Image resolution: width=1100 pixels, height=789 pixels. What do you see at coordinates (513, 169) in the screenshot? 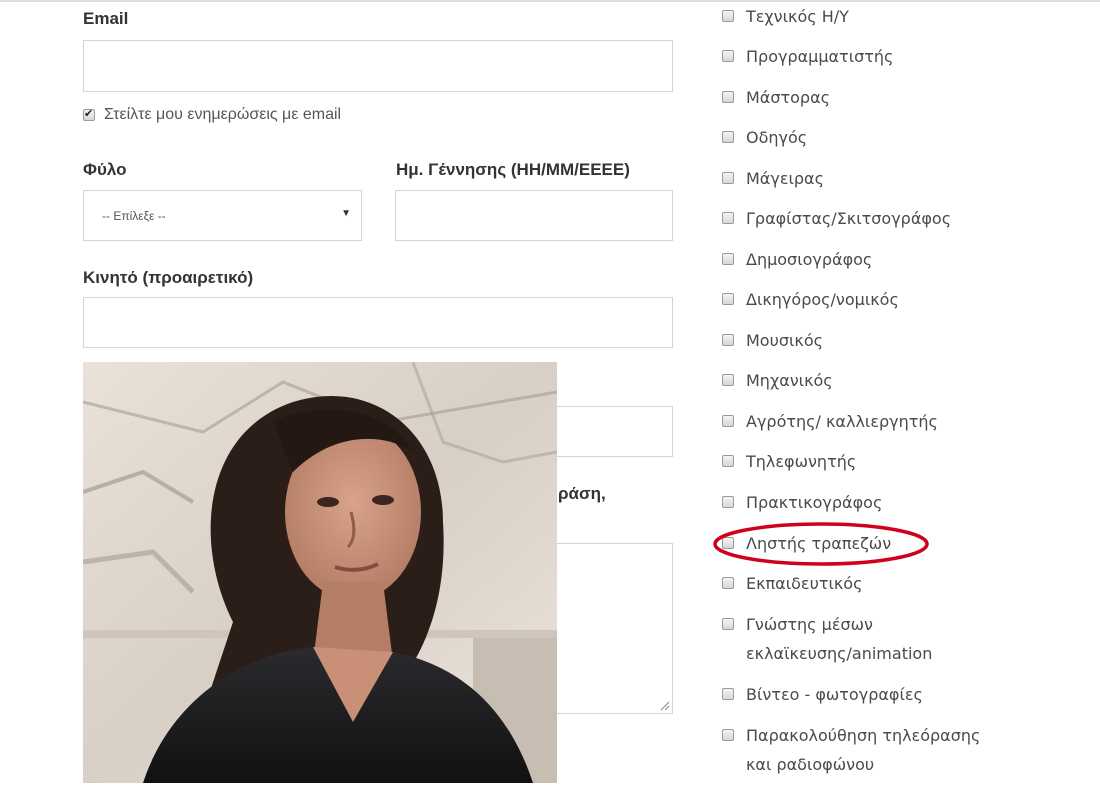
I see `birthdate-label: Ημ. Γέννησης (ΗΗ/ΜΜ/ΕΕΕΕ)` at bounding box center [513, 169].